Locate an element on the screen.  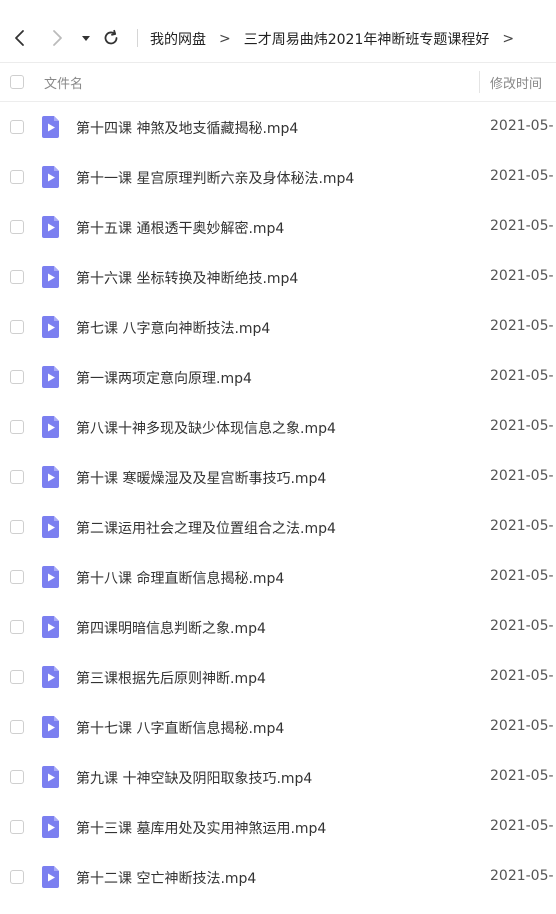
file-row: 第九课 十神空缺及阴阳取象技巧.mp4 2021-05- is located at coordinates (278, 777).